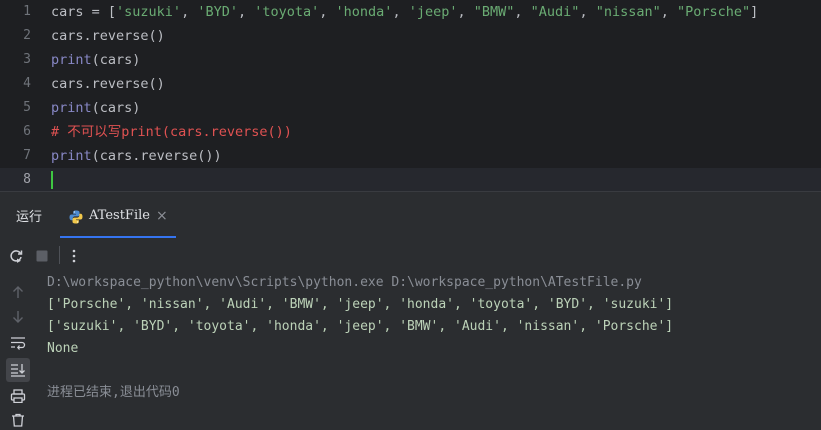  What do you see at coordinates (287, 12) in the screenshot?
I see `code-token: 'toyota'` at bounding box center [287, 12].